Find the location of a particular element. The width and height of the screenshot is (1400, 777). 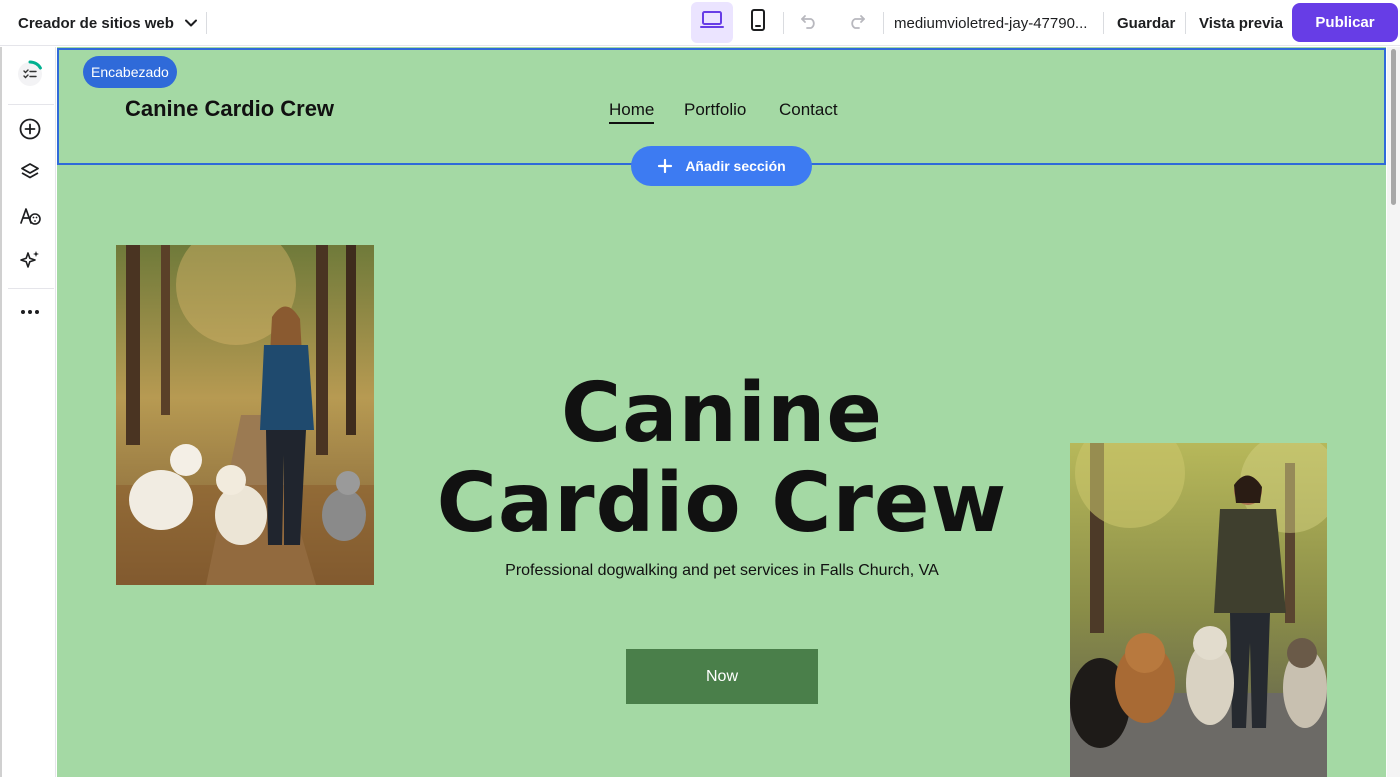

ai-sparkle-icon is located at coordinates (30, 260).